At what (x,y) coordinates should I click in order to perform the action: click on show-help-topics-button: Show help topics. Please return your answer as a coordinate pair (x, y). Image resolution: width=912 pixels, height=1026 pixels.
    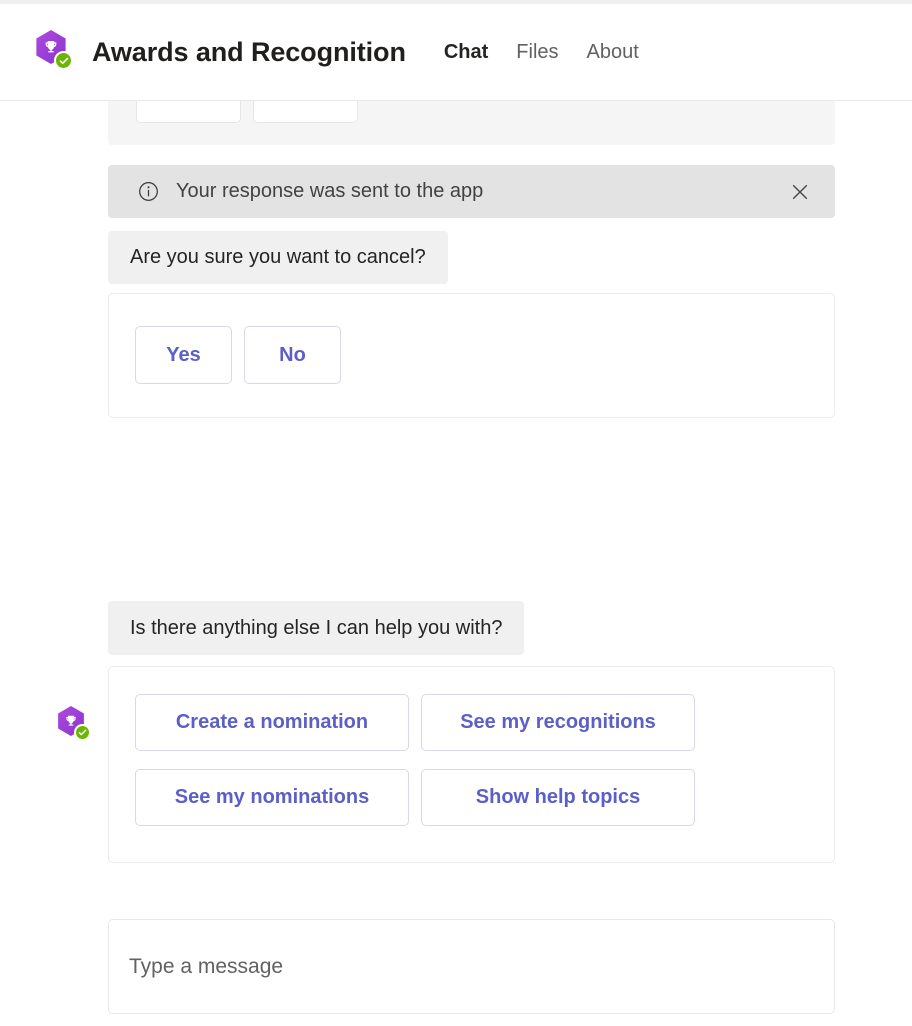
    Looking at the image, I should click on (558, 797).